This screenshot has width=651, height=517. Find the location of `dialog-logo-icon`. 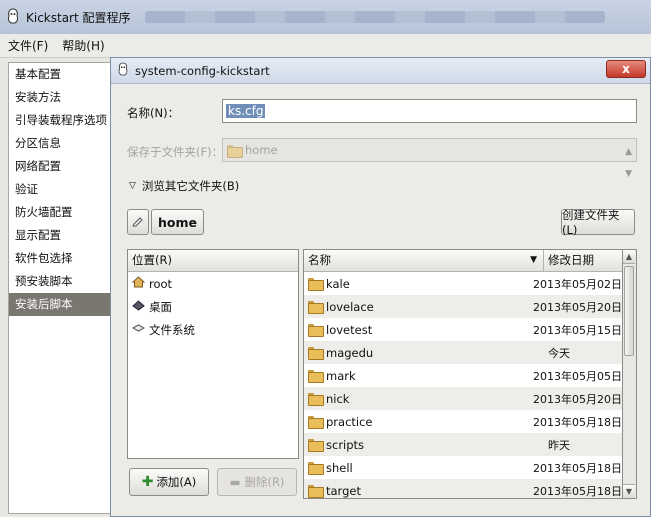

dialog-logo-icon is located at coordinates (123, 70).